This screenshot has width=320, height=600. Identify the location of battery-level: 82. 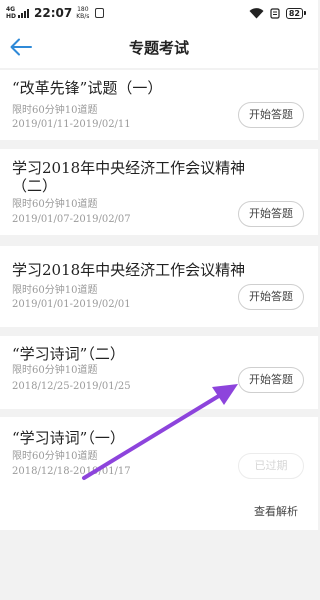
(294, 13).